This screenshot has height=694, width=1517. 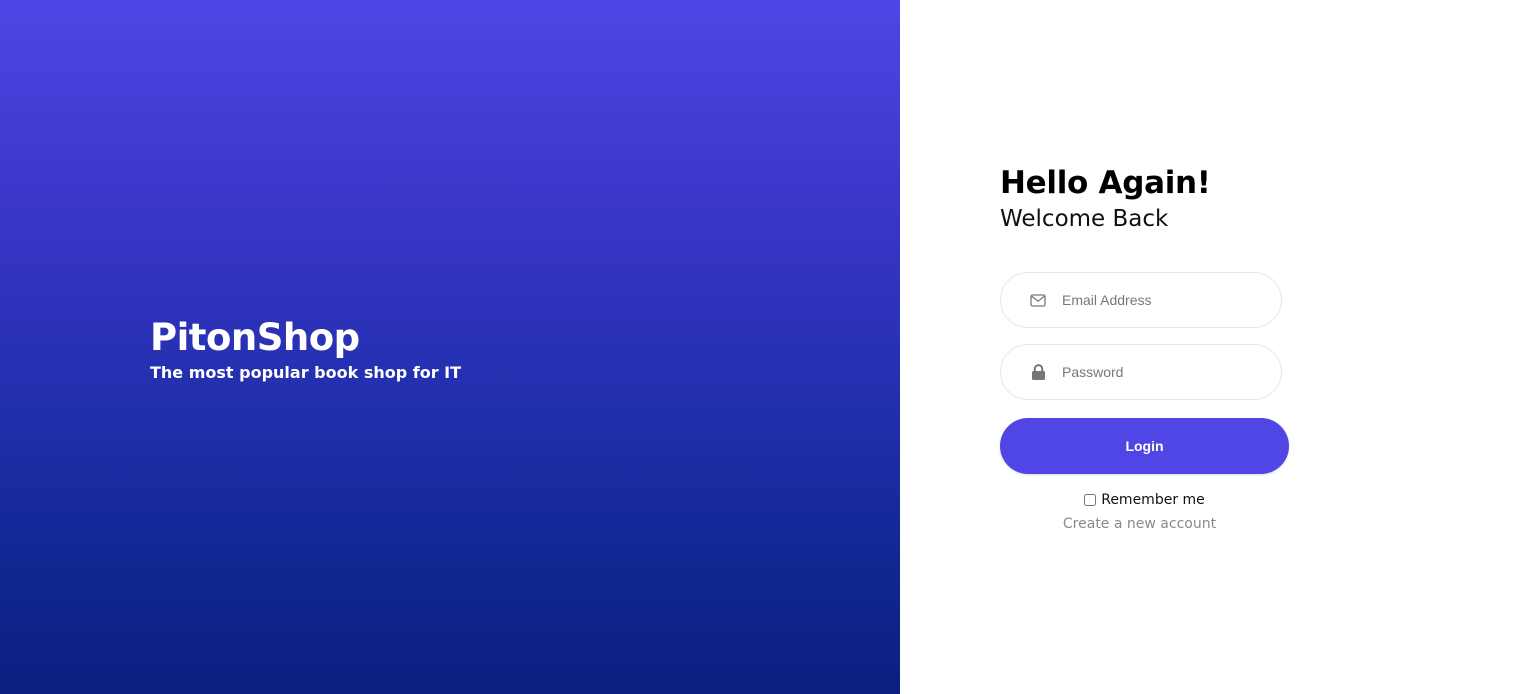 I want to click on brand-tagline: The most popular book shop for IT, so click(x=306, y=372).